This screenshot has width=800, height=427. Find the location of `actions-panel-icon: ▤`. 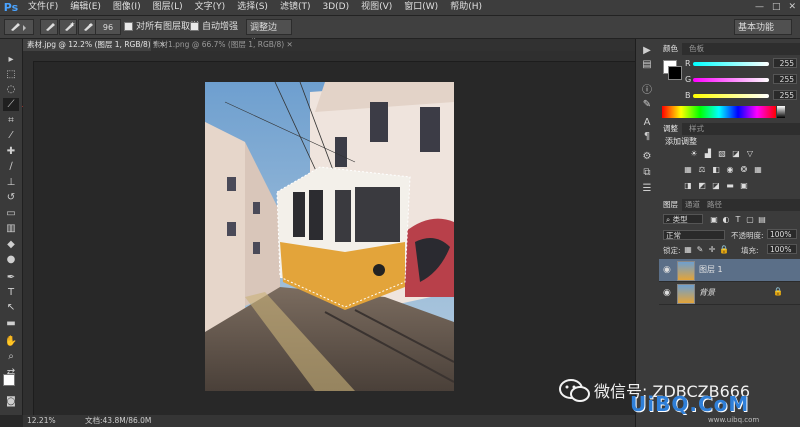

actions-panel-icon: ▤ is located at coordinates (647, 65).